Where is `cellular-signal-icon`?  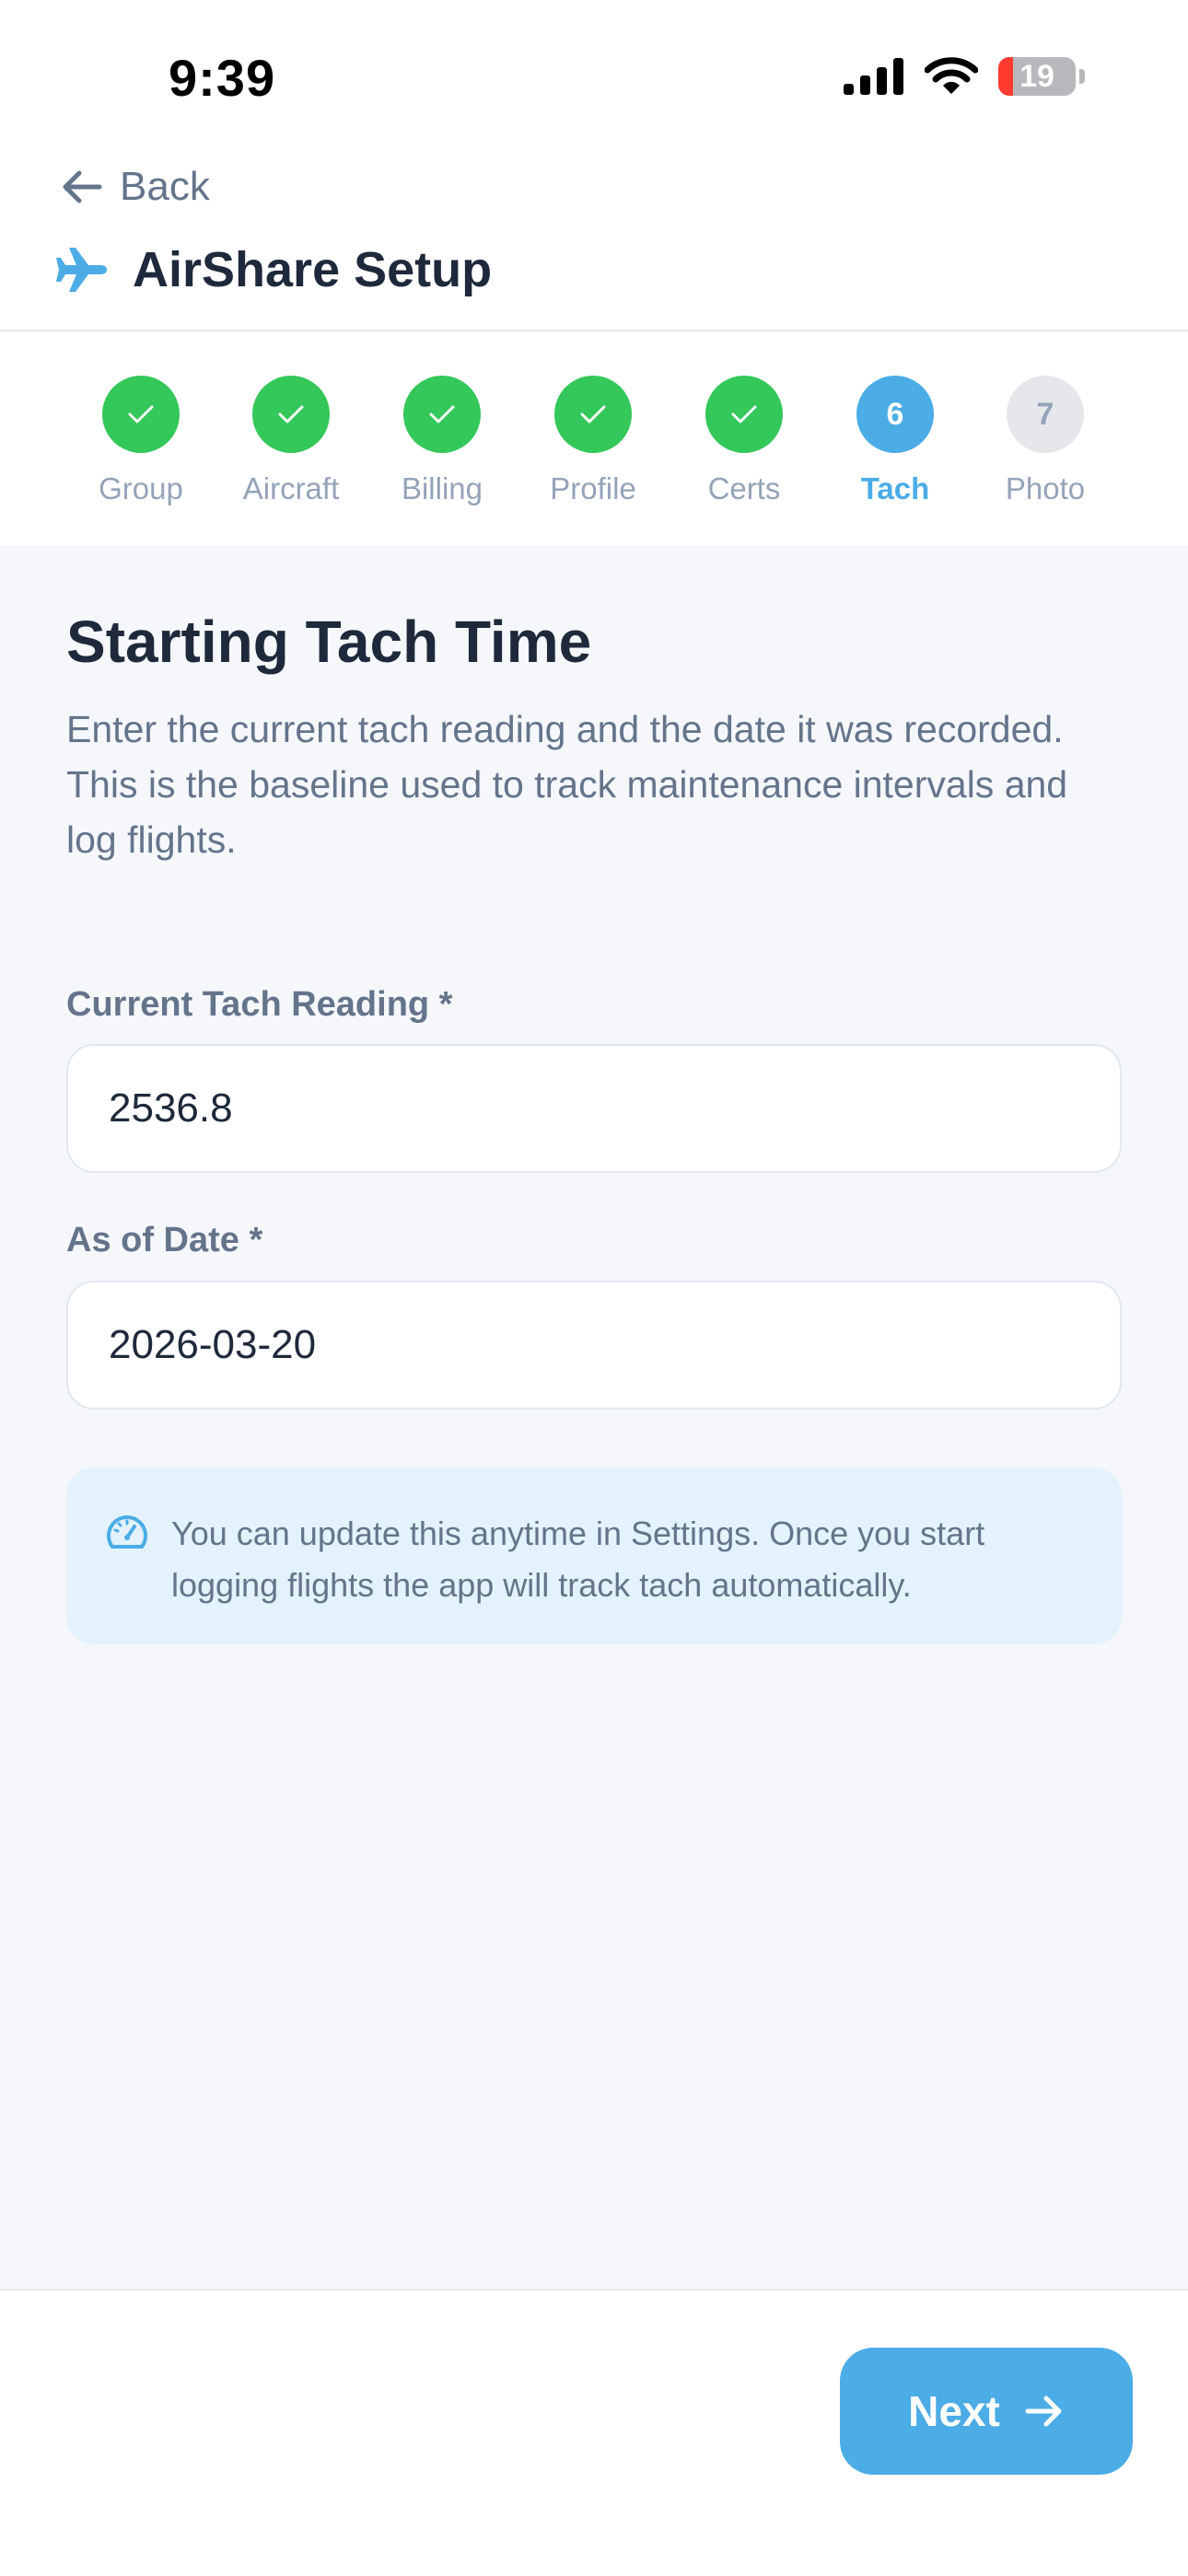 cellular-signal-icon is located at coordinates (873, 76).